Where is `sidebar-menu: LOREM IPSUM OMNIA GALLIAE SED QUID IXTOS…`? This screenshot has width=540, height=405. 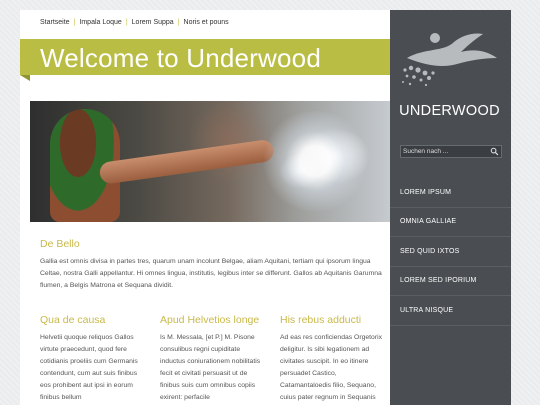 sidebar-menu: LOREM IPSUM OMNIA GALLIAE SED QUID IXTOS… is located at coordinates (450, 252).